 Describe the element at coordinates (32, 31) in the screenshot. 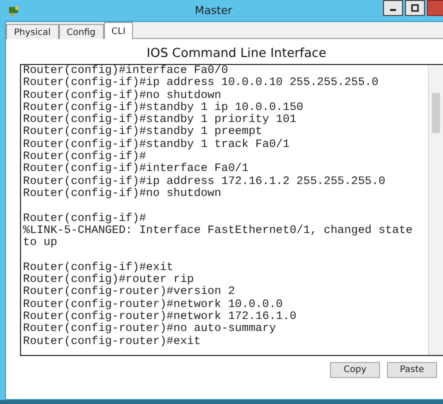

I see `tab: Physical` at that location.